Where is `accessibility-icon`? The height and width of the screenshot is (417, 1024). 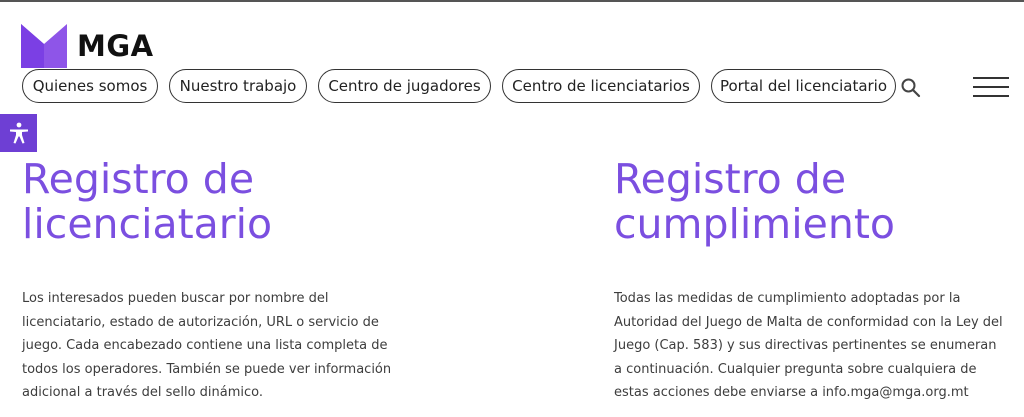
accessibility-icon is located at coordinates (18, 133).